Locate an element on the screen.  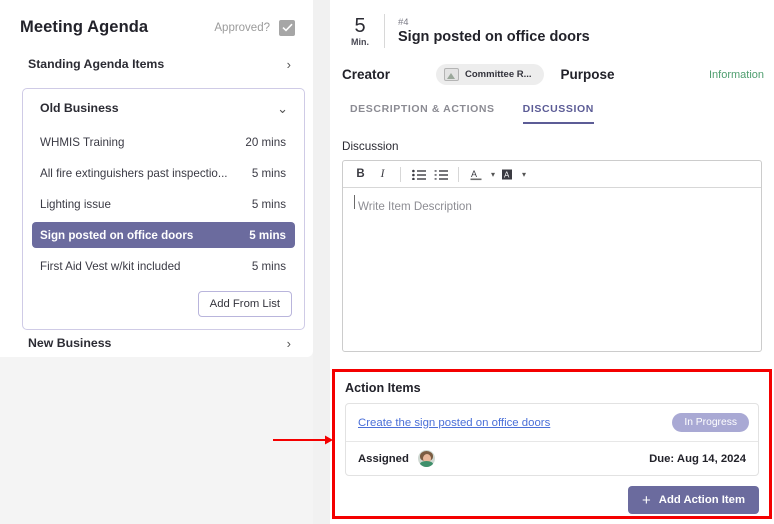
text-color-glyph: A is located at coordinates (476, 174).